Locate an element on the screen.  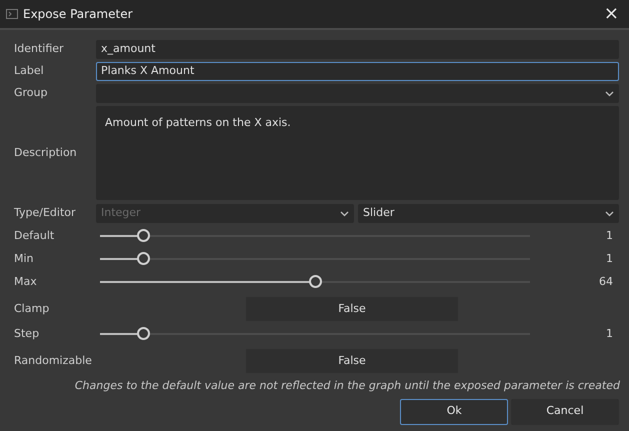
field-label: Type/Editor is located at coordinates (45, 213).